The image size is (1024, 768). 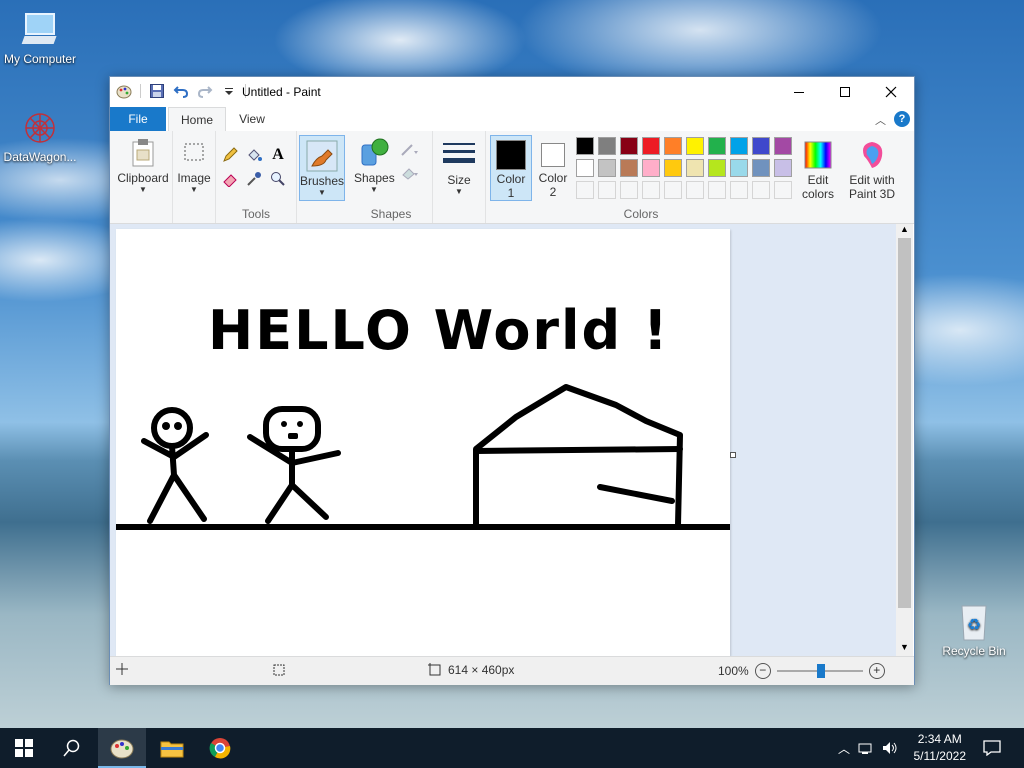 I want to click on zoom-slider-thumb, so click(x=820, y=671).